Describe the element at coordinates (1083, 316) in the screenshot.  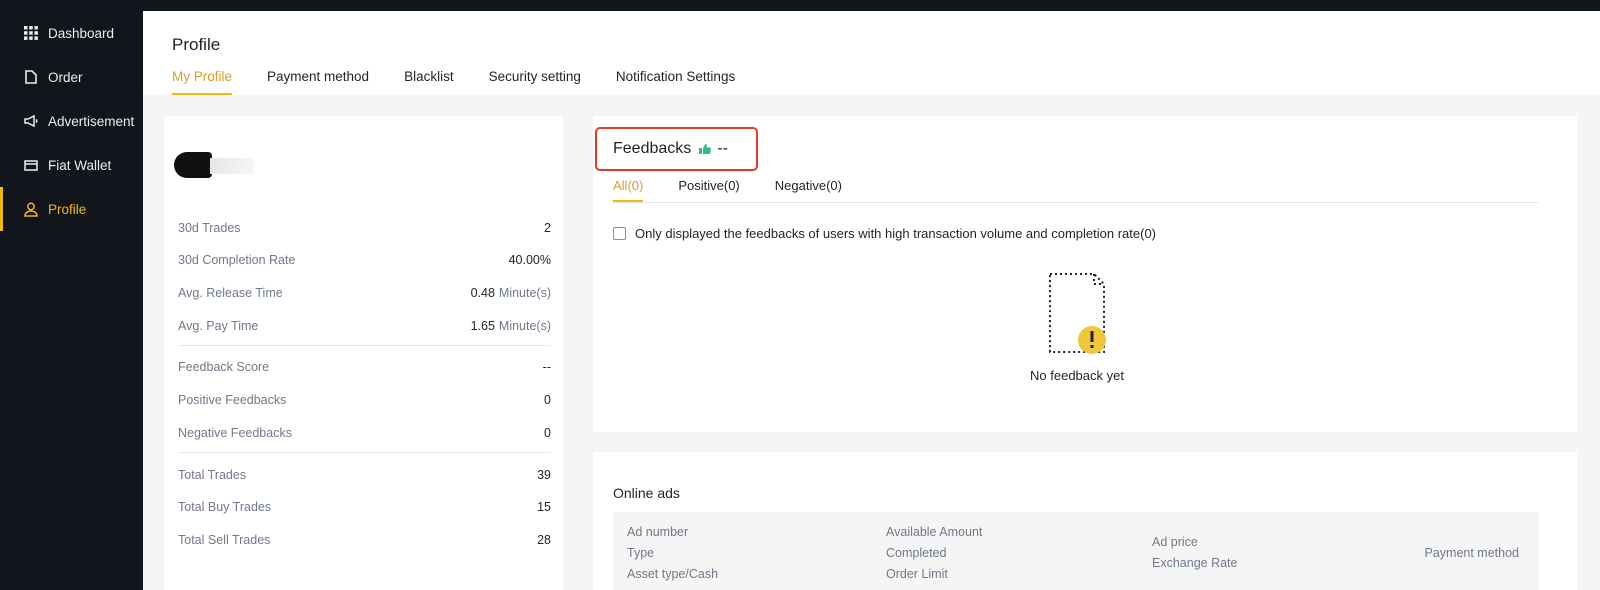
I see `empty-document-warning-icon` at that location.